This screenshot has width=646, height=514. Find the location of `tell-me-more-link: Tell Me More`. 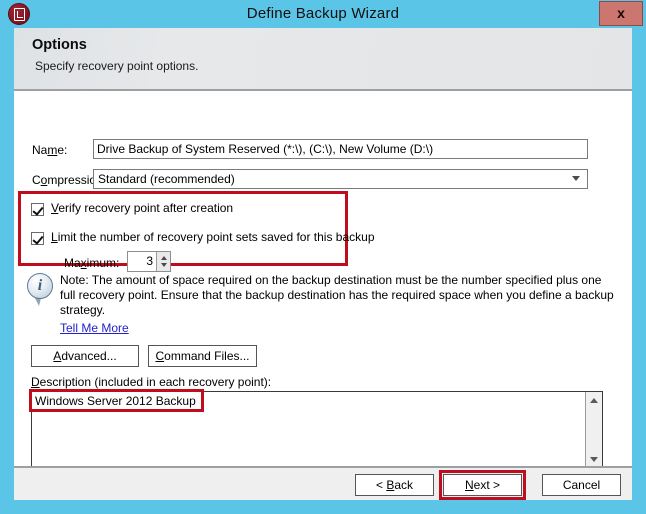

tell-me-more-link: Tell Me More is located at coordinates (94, 328).